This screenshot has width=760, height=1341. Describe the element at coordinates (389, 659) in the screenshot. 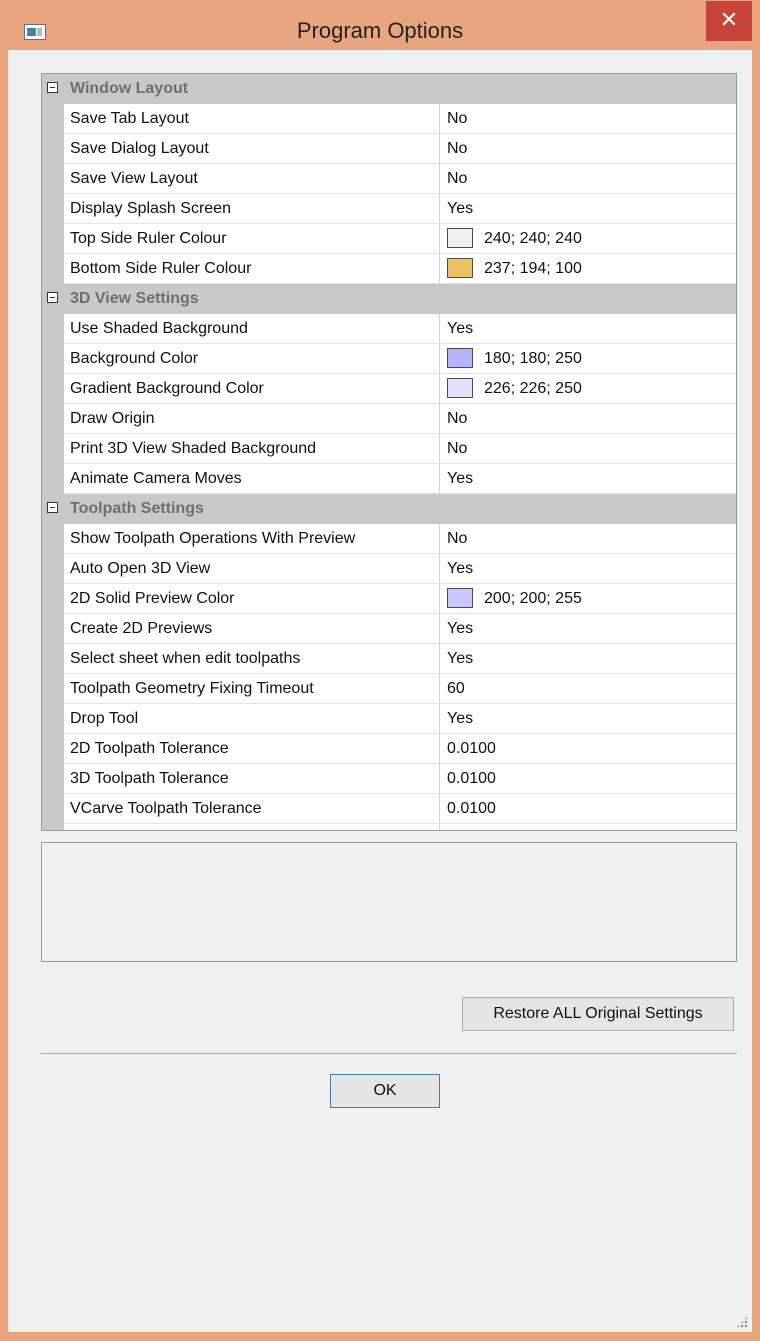

I see `property-row: Select sheet when edit toolpaths Yes` at that location.